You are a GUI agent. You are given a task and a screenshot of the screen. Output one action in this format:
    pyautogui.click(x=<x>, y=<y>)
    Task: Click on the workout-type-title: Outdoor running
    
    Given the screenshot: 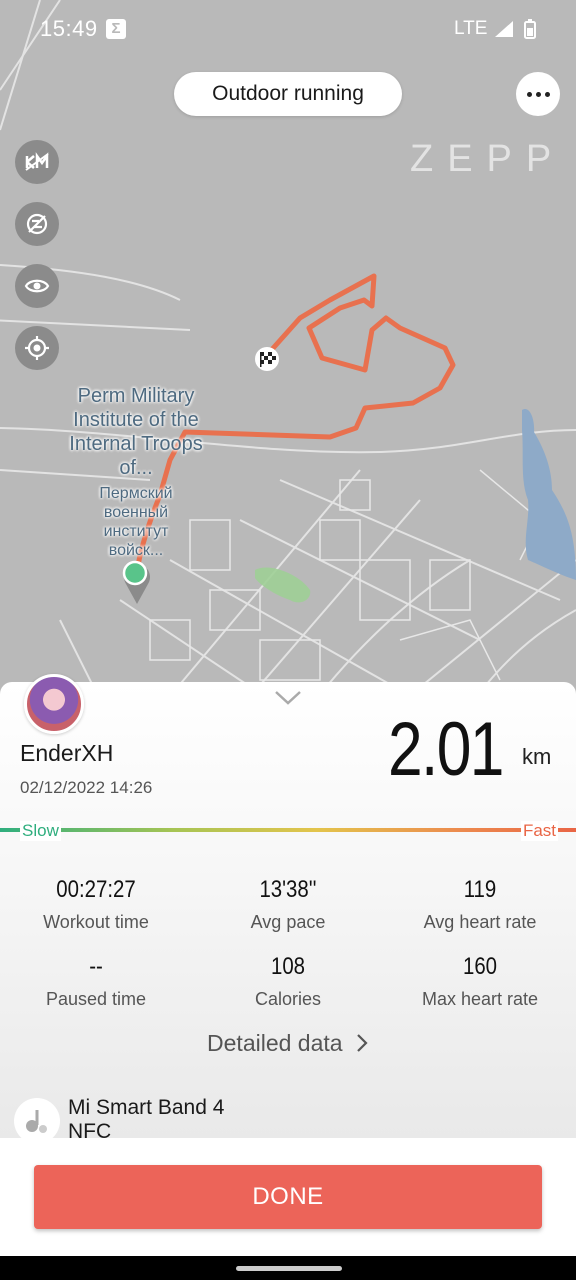 What is the action you would take?
    pyautogui.click(x=288, y=94)
    